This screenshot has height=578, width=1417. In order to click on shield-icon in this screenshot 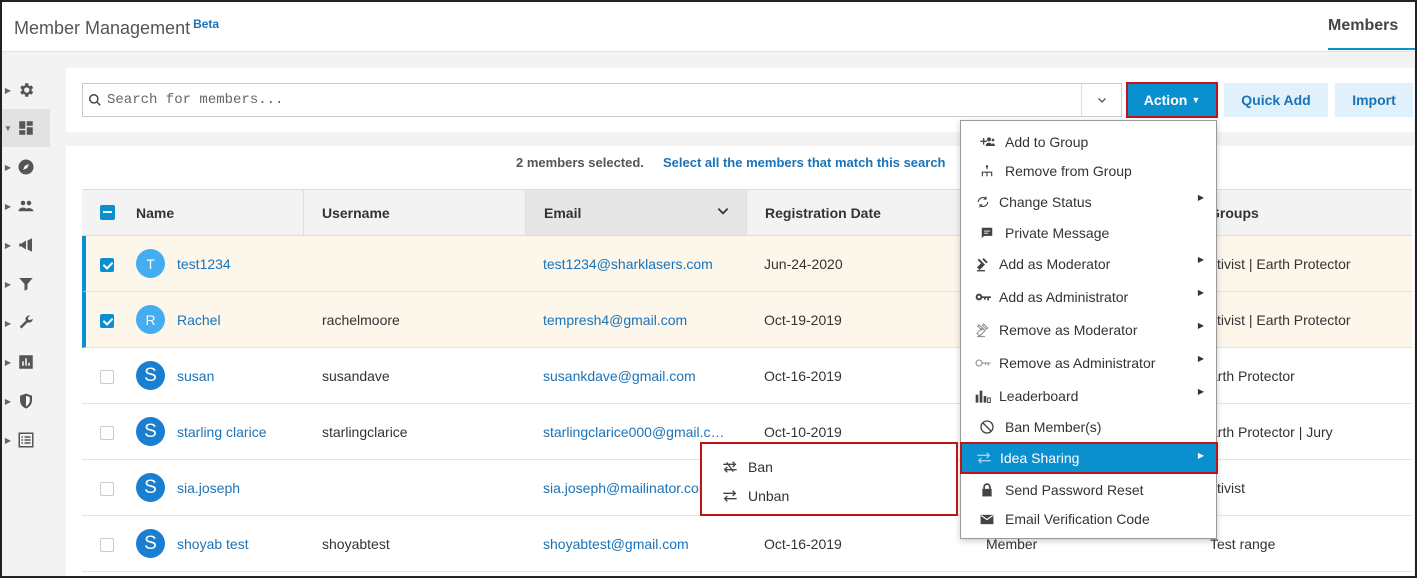, I will do `click(26, 401)`.